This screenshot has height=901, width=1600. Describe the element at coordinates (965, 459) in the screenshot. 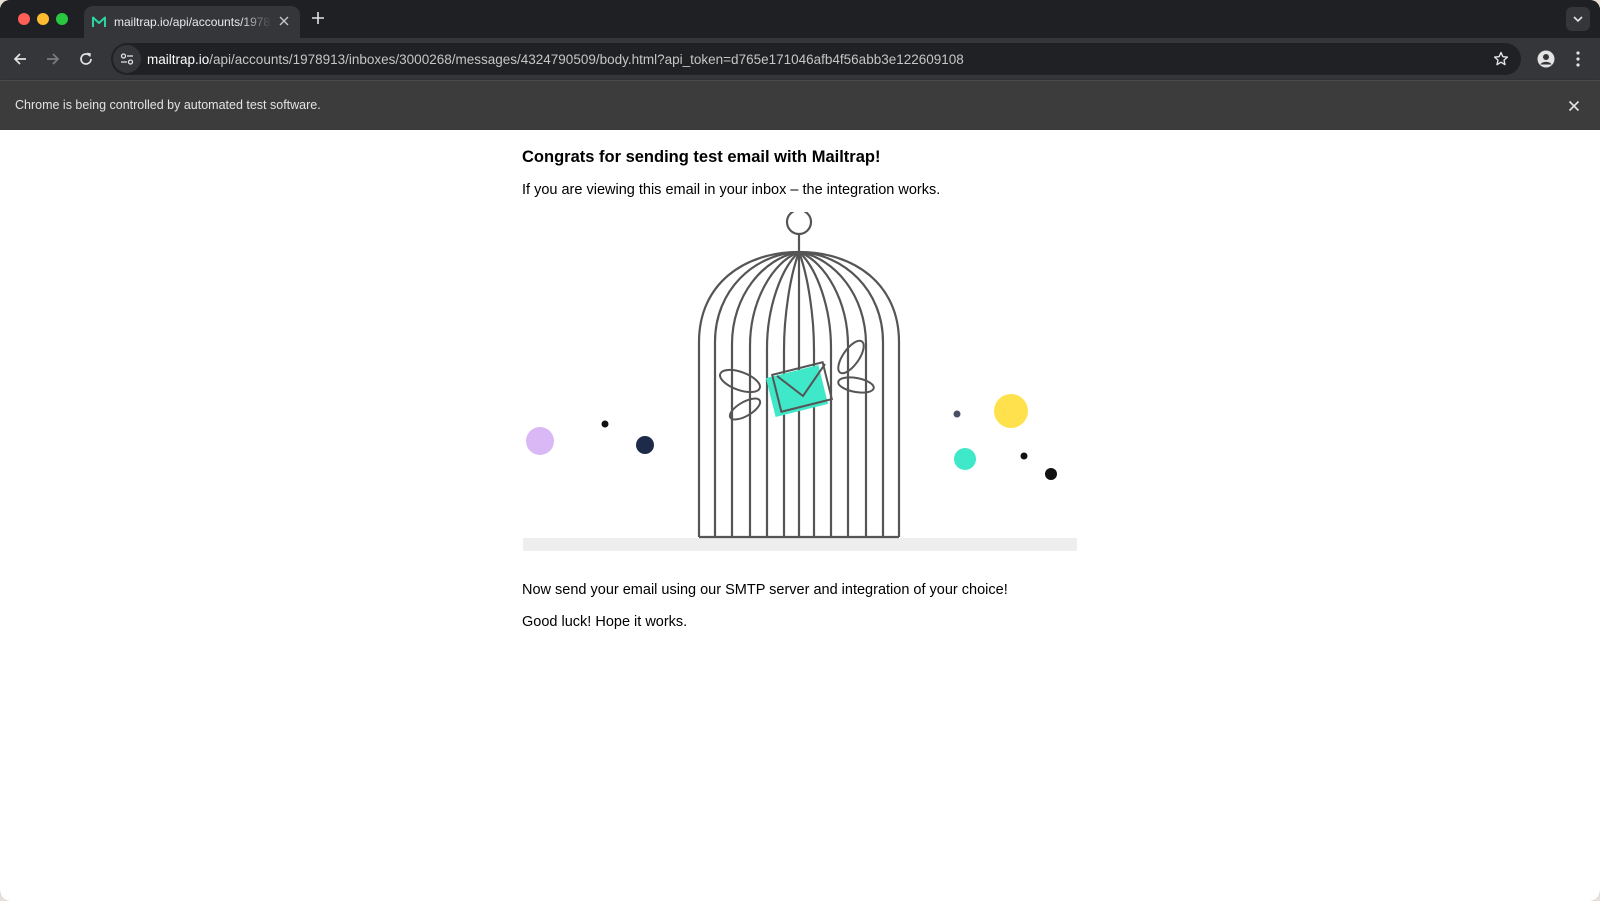

I see `teal-dot` at that location.